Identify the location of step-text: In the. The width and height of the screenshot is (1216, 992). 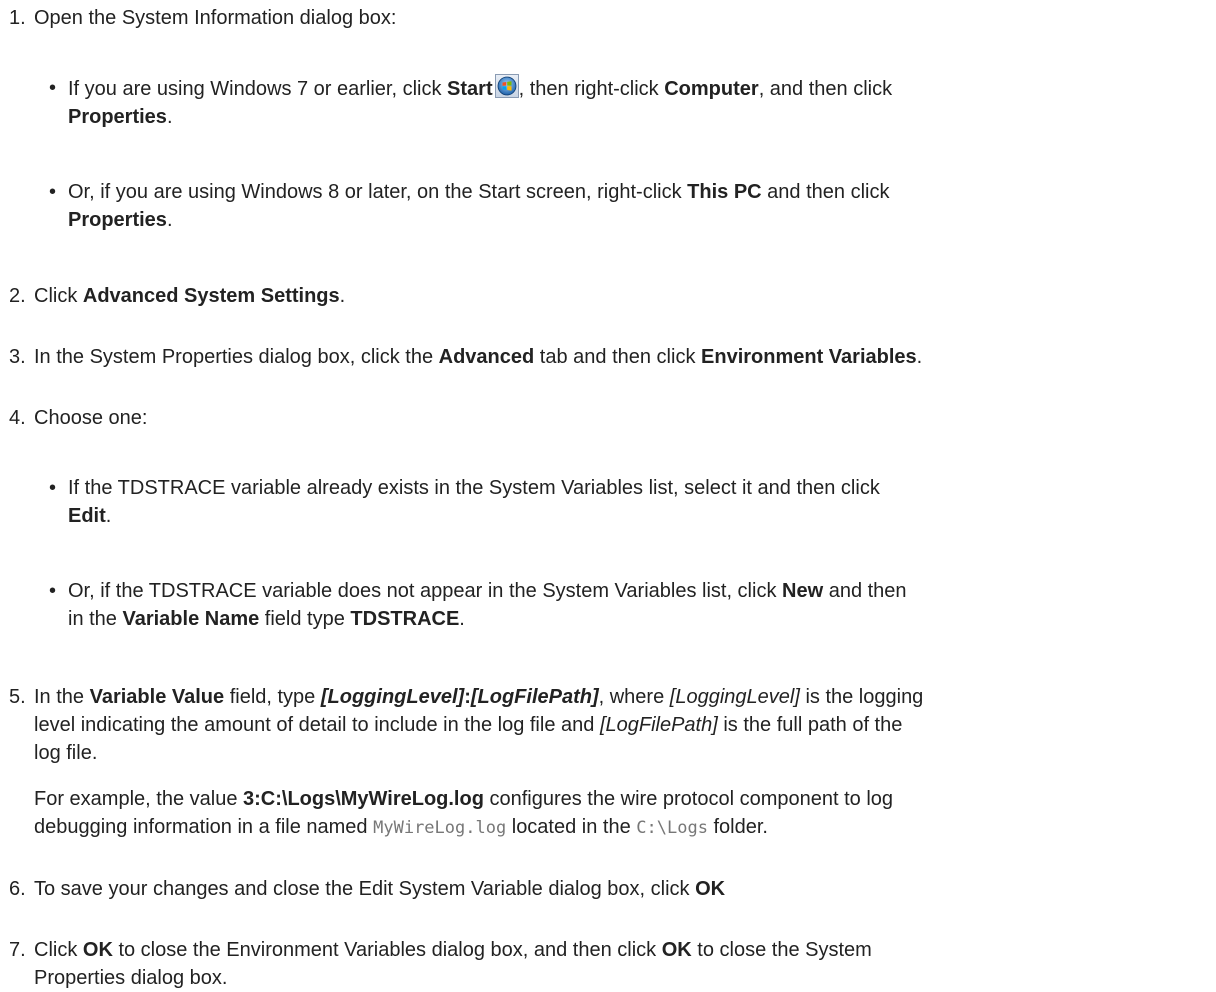
(62, 697).